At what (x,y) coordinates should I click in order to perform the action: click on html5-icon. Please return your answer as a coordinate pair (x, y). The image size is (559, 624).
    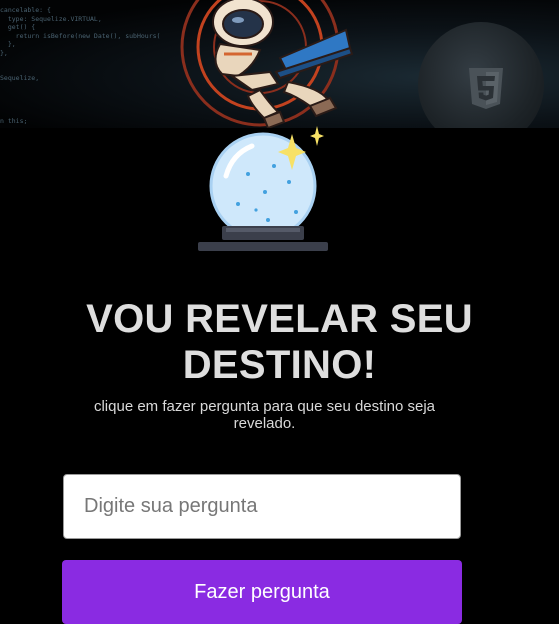
    Looking at the image, I should click on (486, 88).